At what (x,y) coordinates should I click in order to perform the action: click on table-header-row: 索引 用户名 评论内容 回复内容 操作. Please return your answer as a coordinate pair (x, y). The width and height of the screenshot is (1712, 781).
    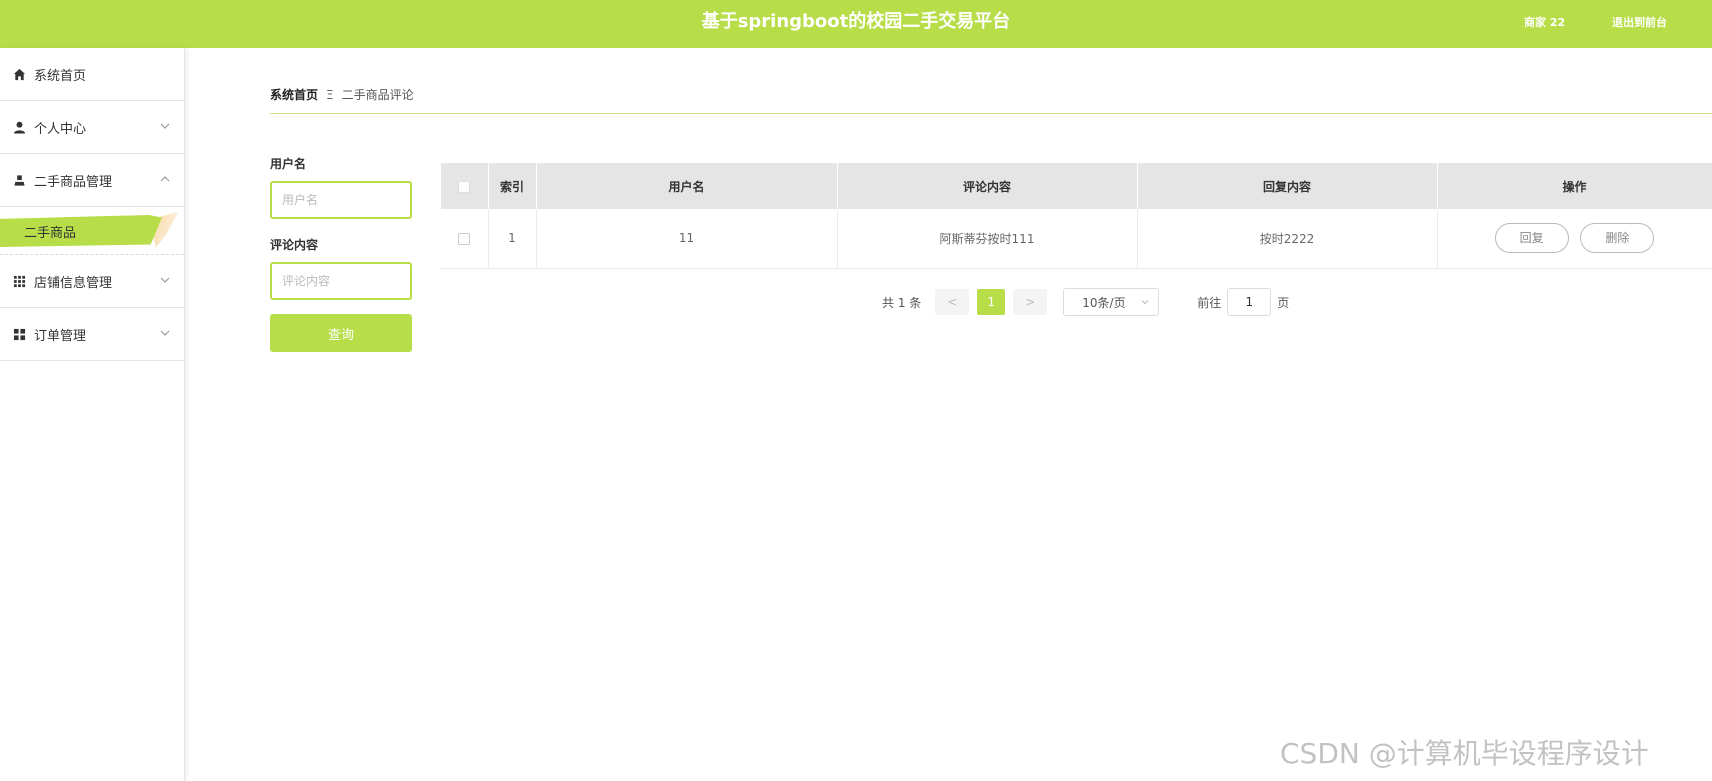
    Looking at the image, I should click on (1076, 186).